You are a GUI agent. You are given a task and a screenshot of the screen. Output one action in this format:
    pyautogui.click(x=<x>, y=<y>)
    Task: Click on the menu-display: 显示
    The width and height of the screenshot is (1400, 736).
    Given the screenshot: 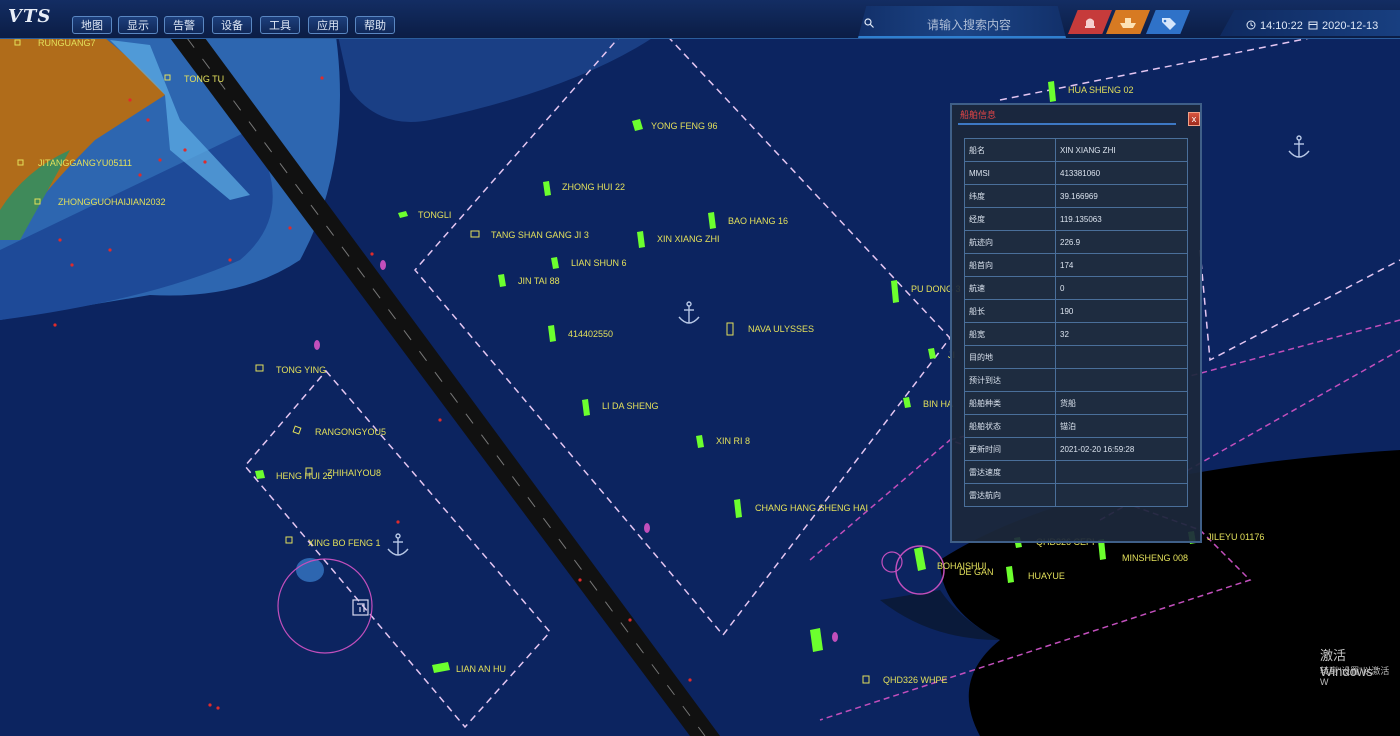 What is the action you would take?
    pyautogui.click(x=138, y=25)
    